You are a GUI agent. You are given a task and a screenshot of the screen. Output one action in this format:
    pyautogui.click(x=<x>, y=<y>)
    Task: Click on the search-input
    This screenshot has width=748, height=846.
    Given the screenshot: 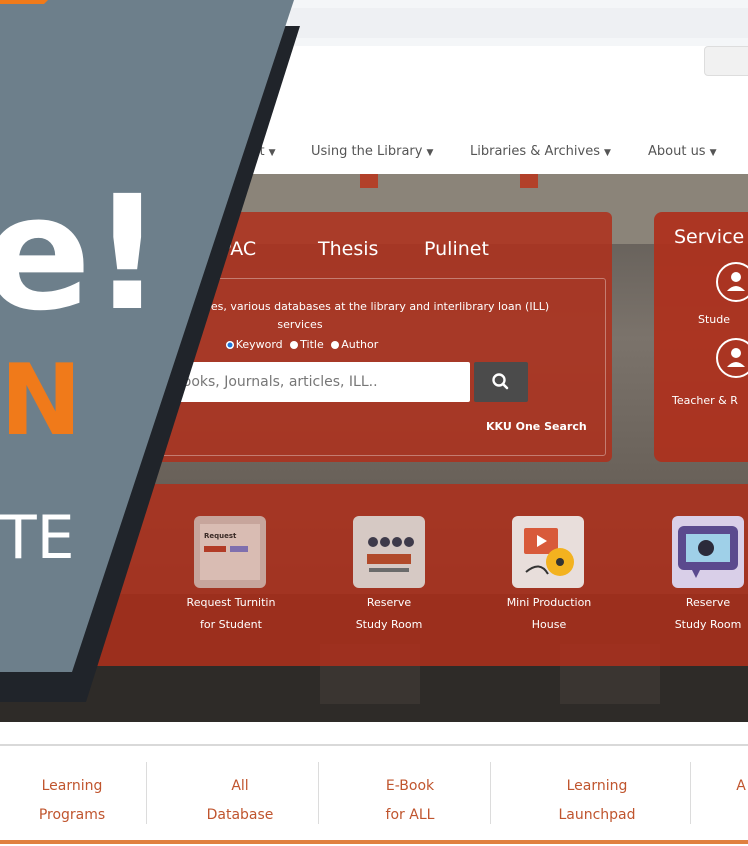 What is the action you would take?
    pyautogui.click(x=305, y=382)
    